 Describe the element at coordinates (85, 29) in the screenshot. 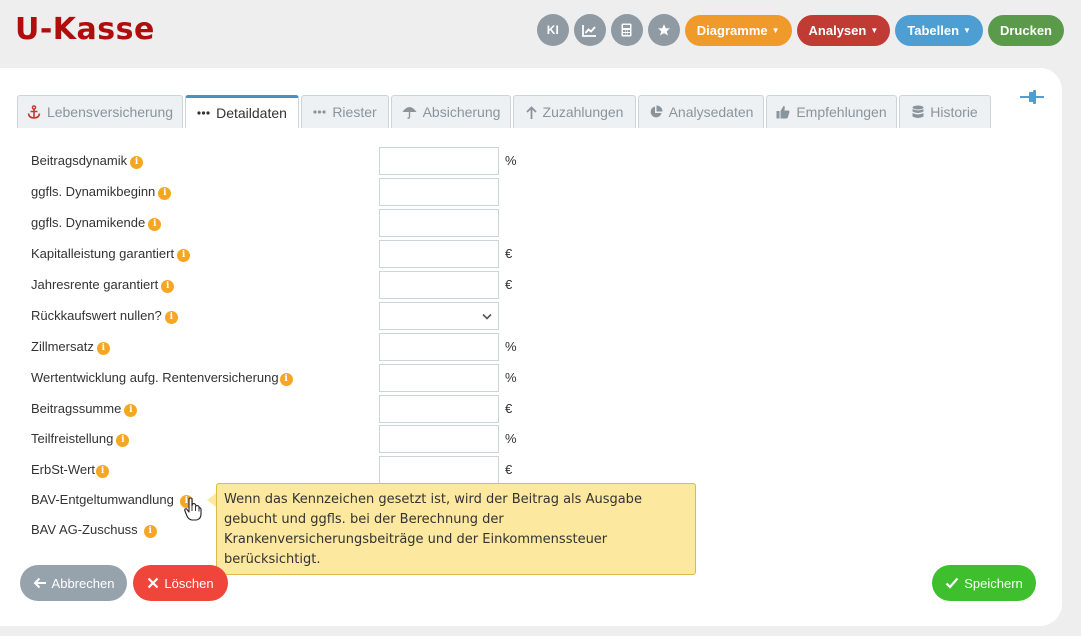

I see `app-title: U-Kasse` at that location.